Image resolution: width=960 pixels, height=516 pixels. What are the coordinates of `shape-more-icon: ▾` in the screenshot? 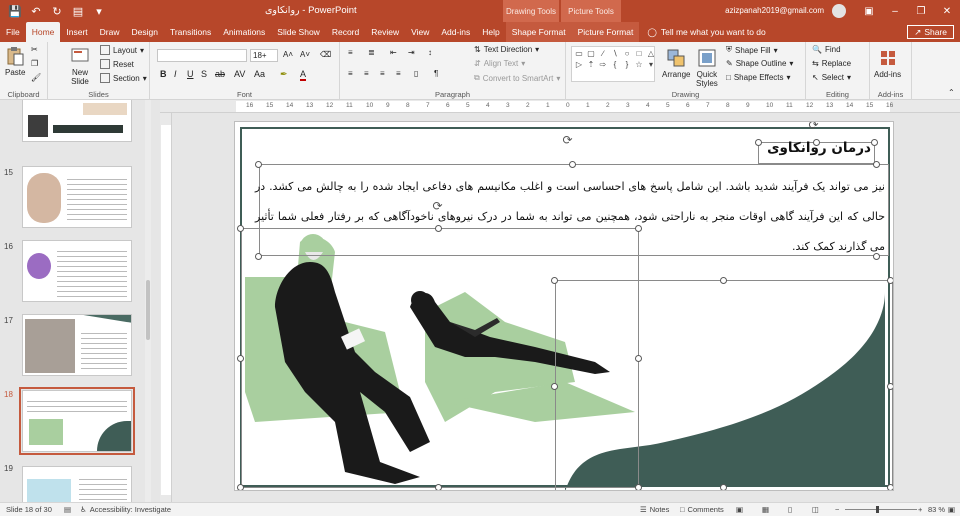 It's located at (651, 64).